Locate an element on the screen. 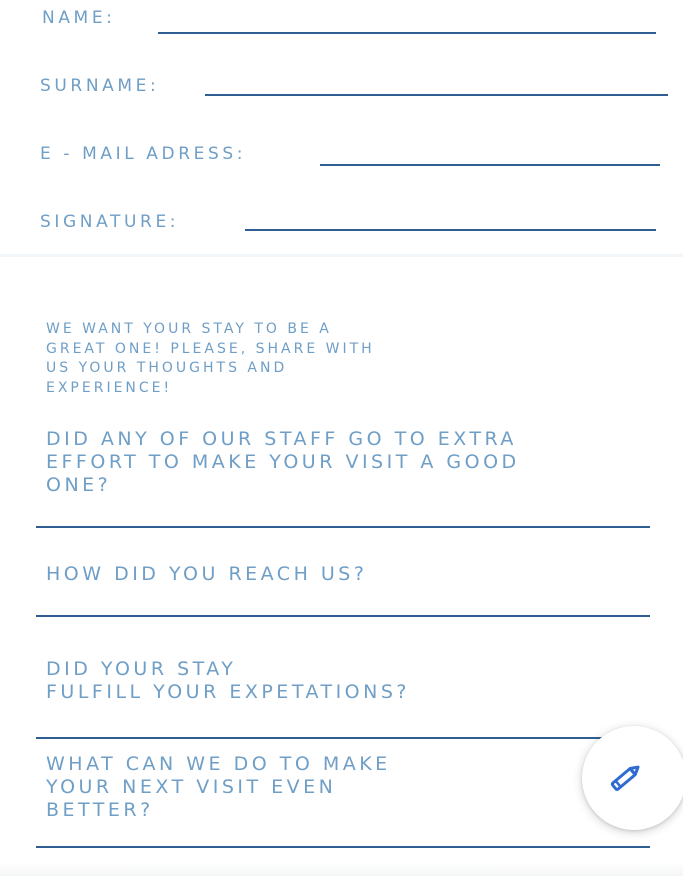  email-label: E - MAIL ADRESS: is located at coordinates (143, 154).